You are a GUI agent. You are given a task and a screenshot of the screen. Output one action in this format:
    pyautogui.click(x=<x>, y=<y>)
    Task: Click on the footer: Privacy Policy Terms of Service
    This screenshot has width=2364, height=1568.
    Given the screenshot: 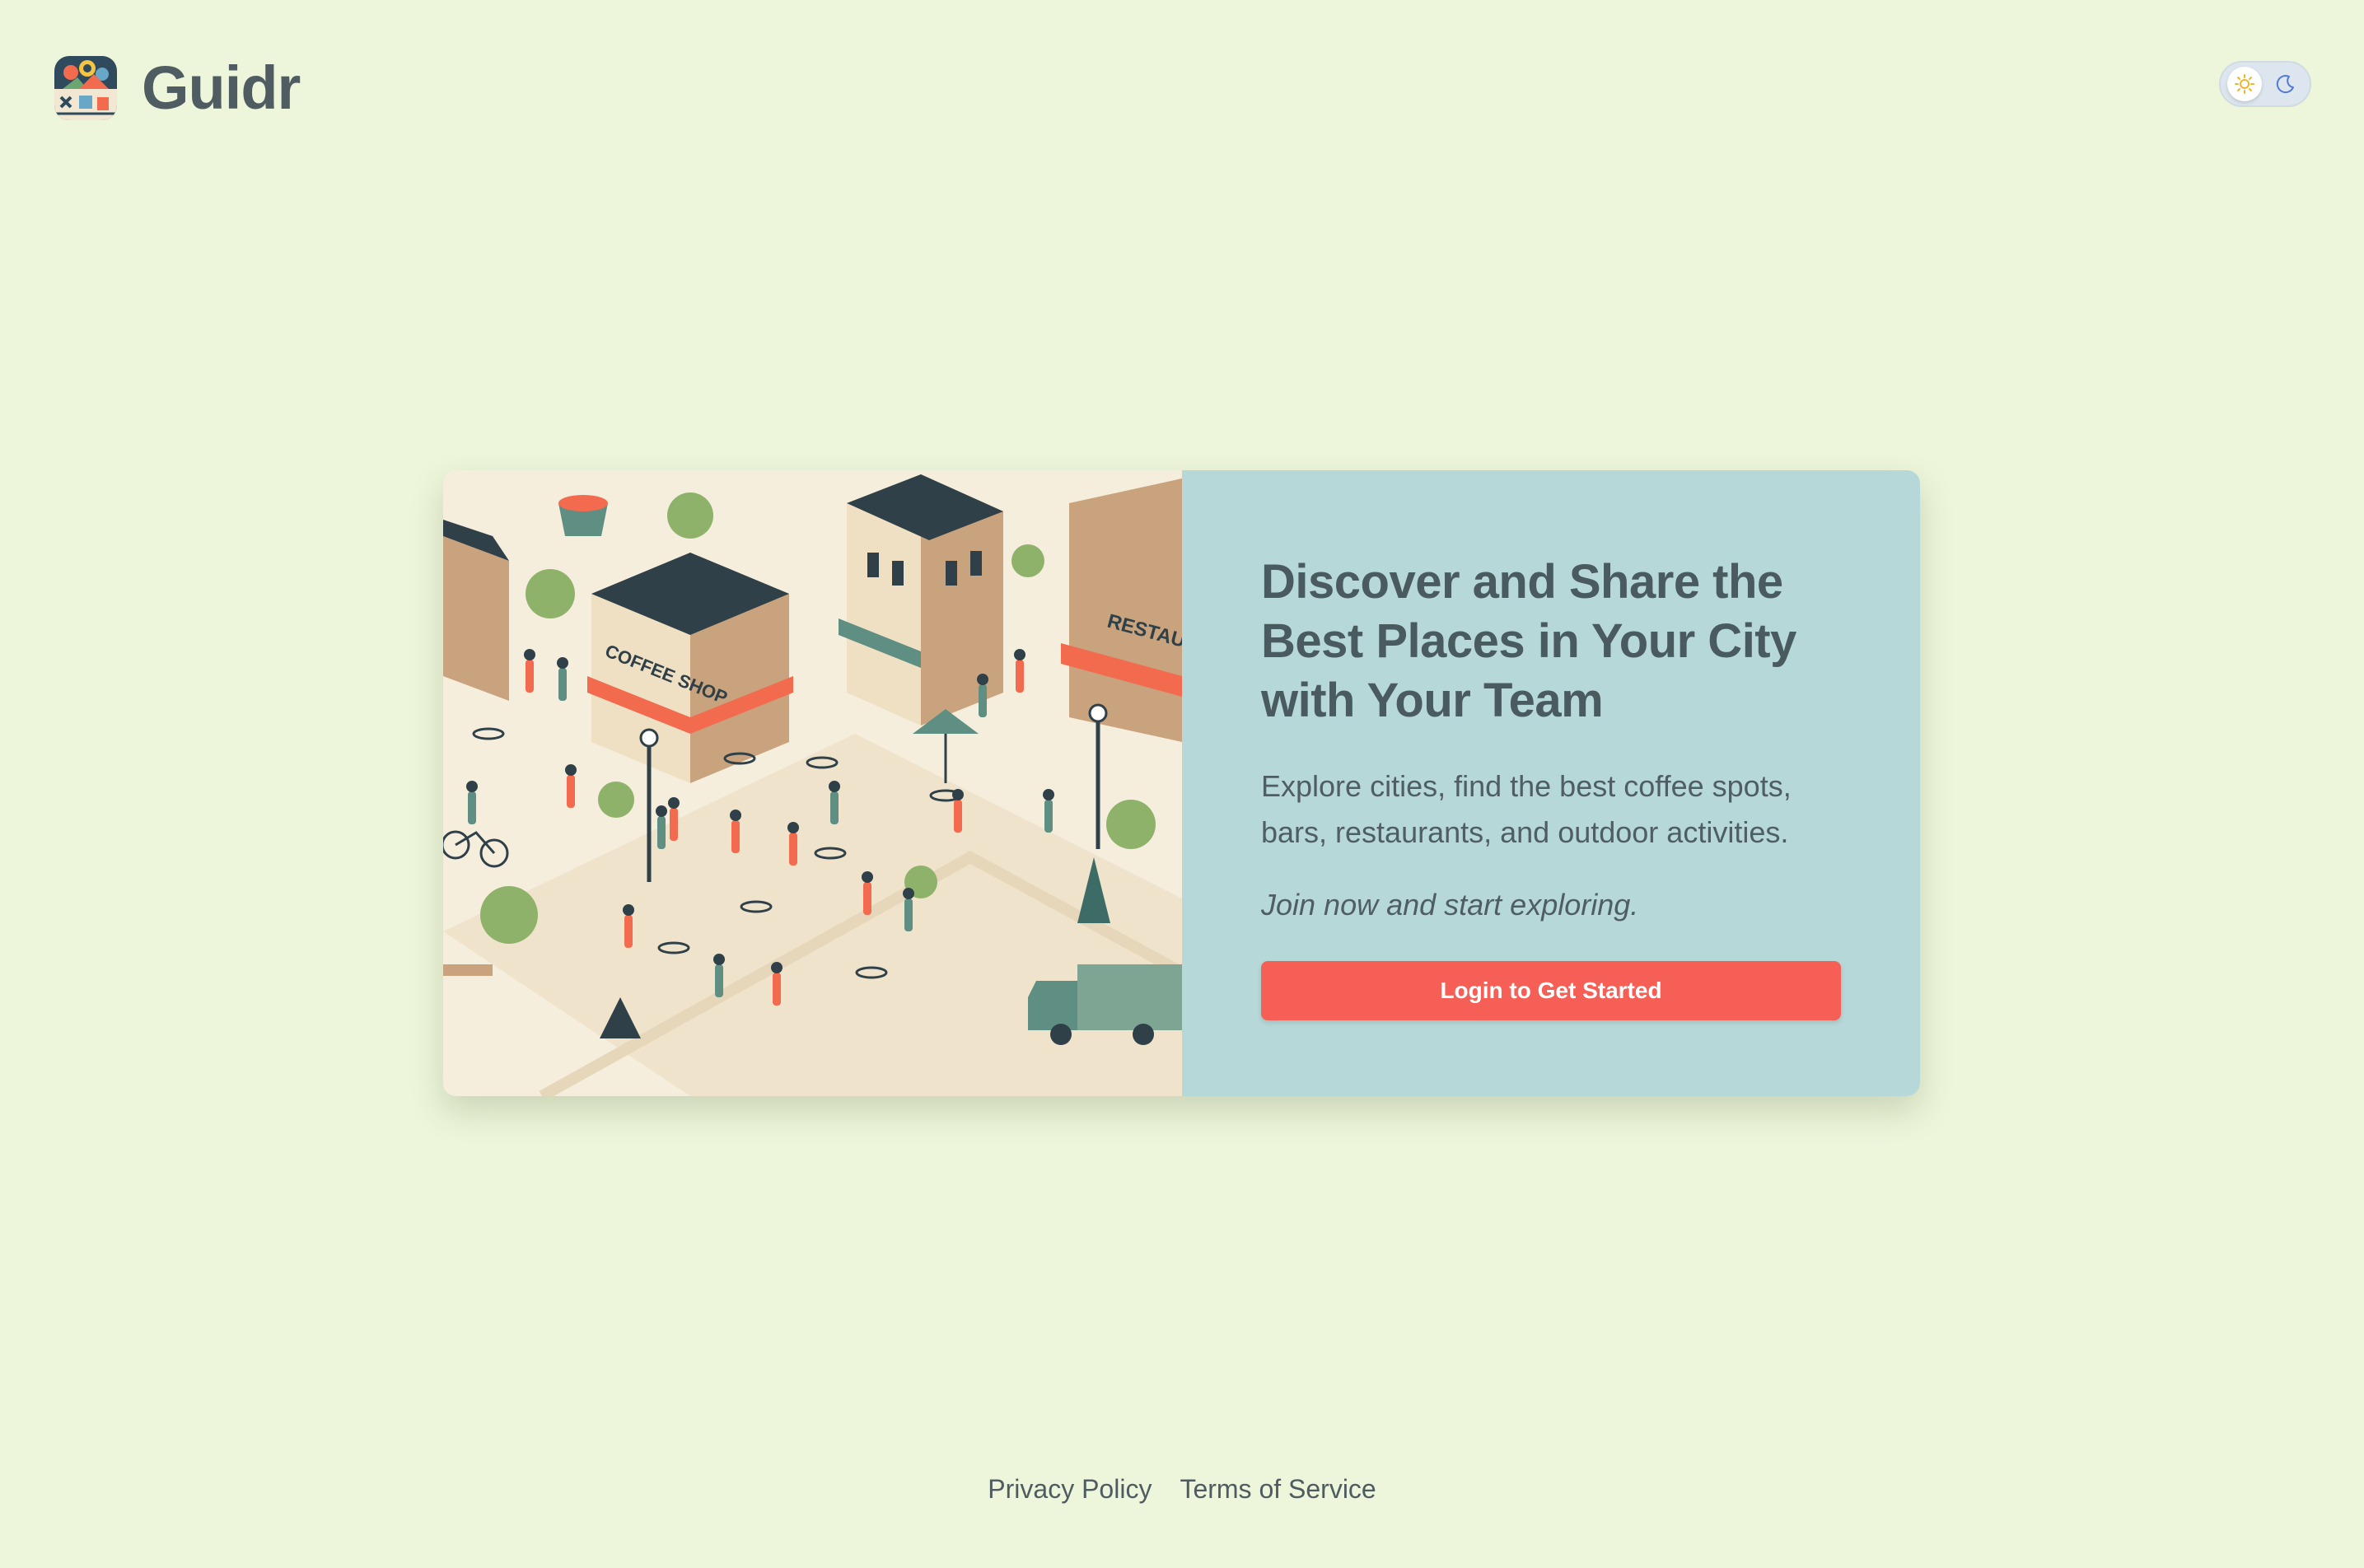 What is the action you would take?
    pyautogui.click(x=1182, y=1489)
    